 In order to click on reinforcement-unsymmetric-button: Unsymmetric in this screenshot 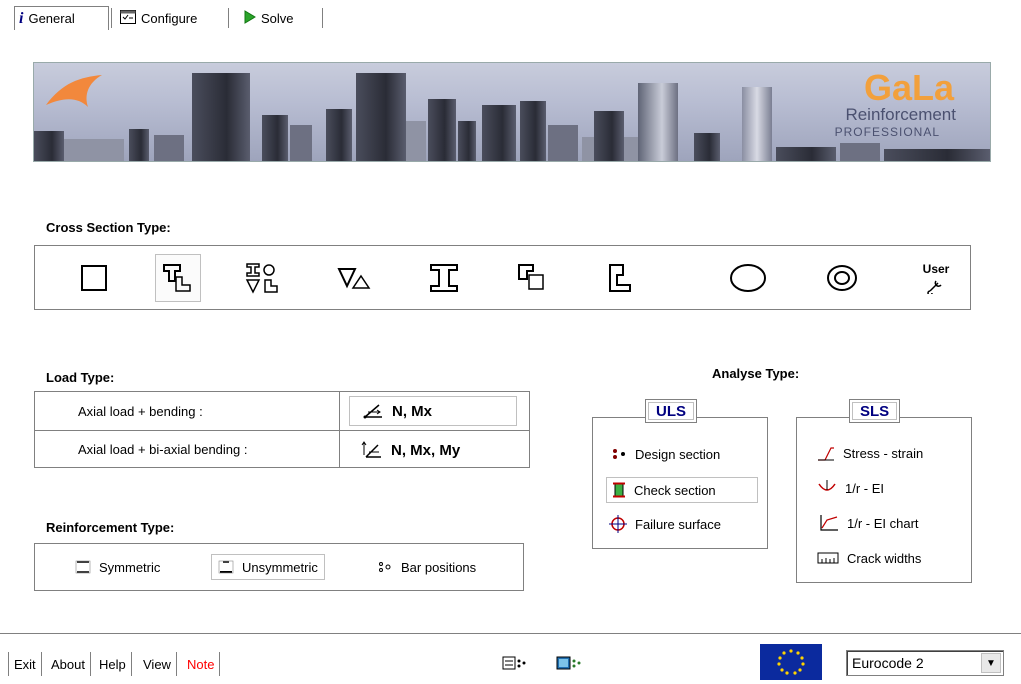, I will do `click(268, 567)`.